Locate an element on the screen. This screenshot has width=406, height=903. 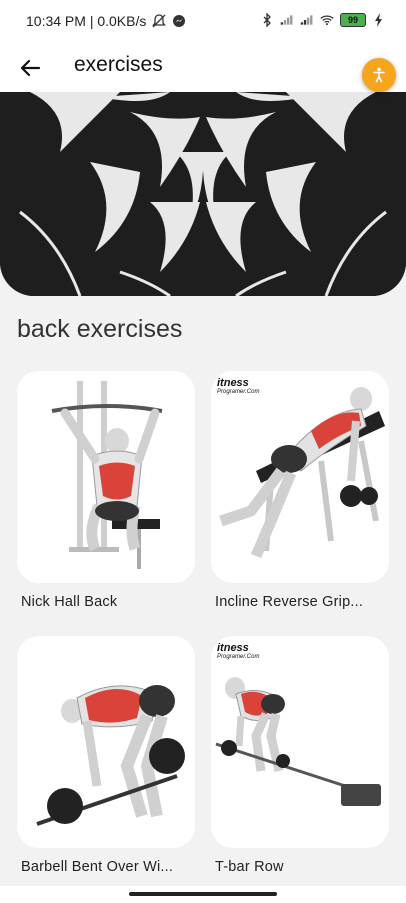
exercise-card-4: itness Programer.Com is located at coordinates (300, 742).